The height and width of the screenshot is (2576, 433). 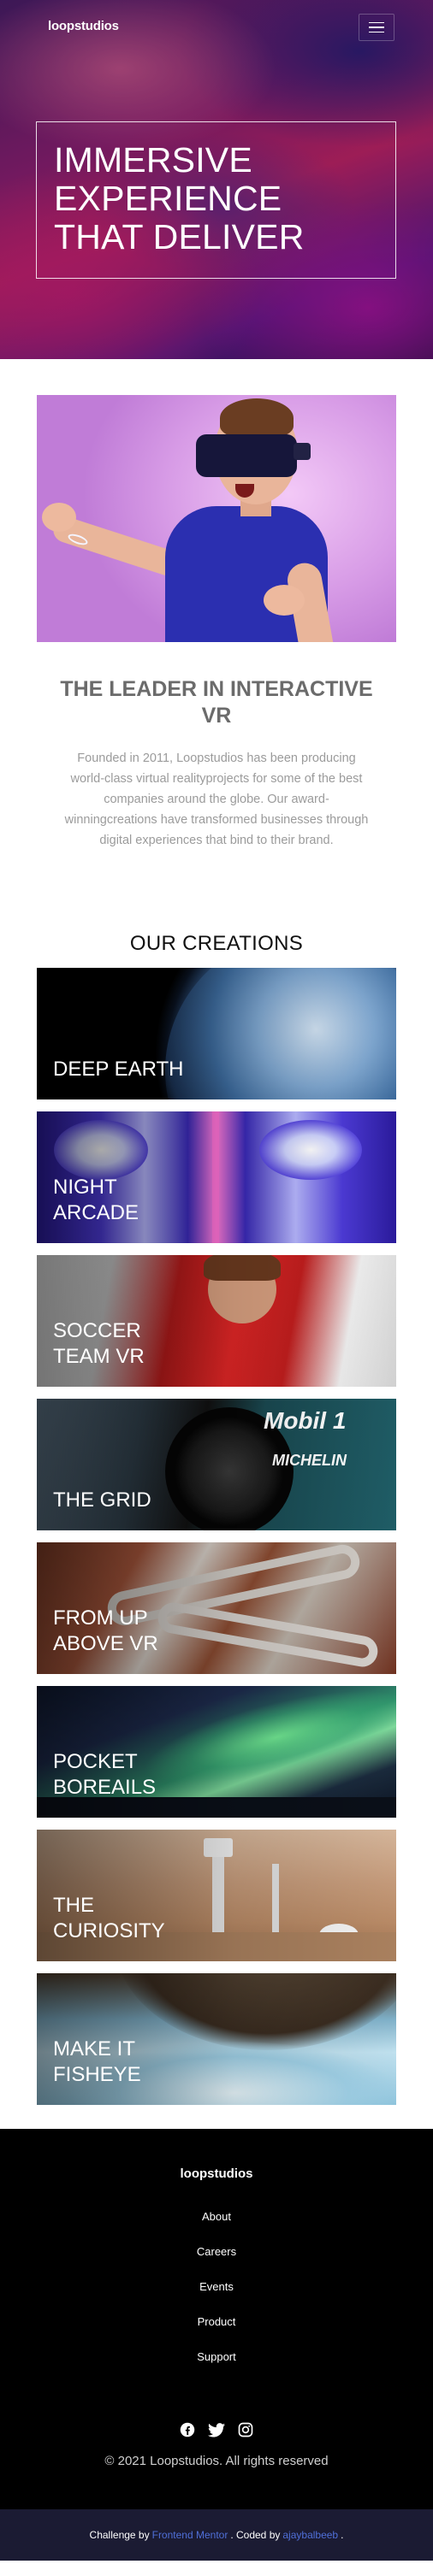 What do you see at coordinates (83, 26) in the screenshot?
I see `site-logo: loopstudios` at bounding box center [83, 26].